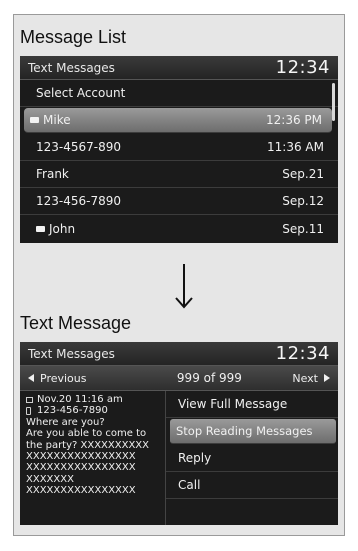 Image resolution: width=358 pixels, height=551 pixels. What do you see at coordinates (28, 411) in the screenshot?
I see `phone-icon` at bounding box center [28, 411].